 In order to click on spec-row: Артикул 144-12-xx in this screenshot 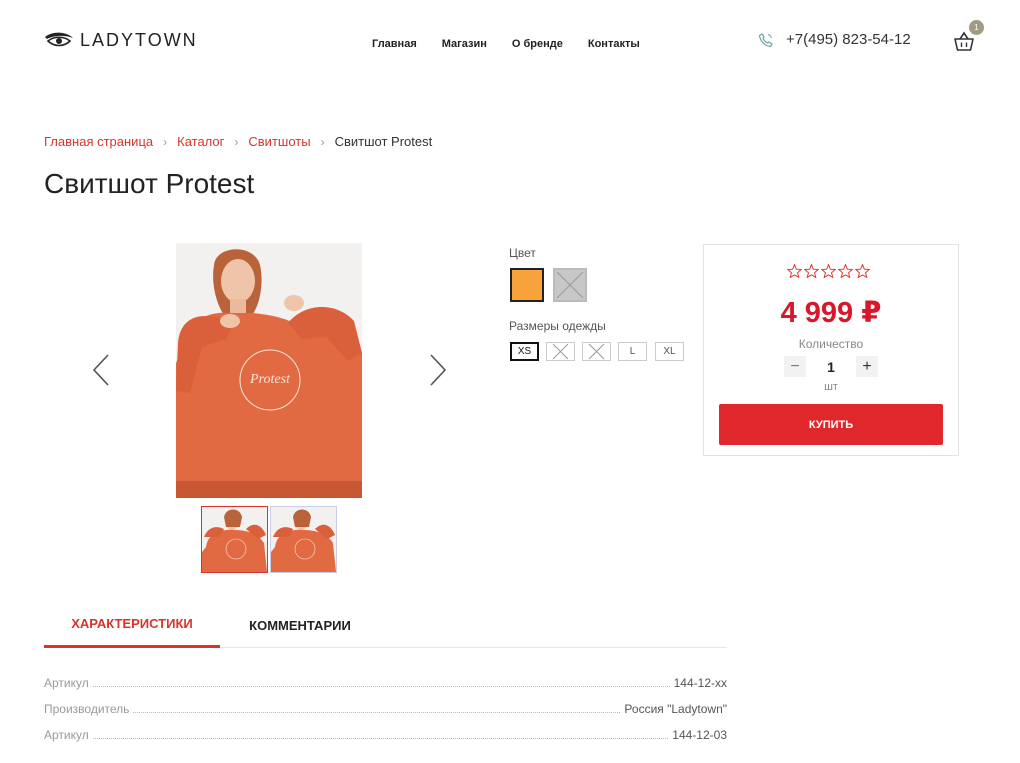, I will do `click(385, 683)`.